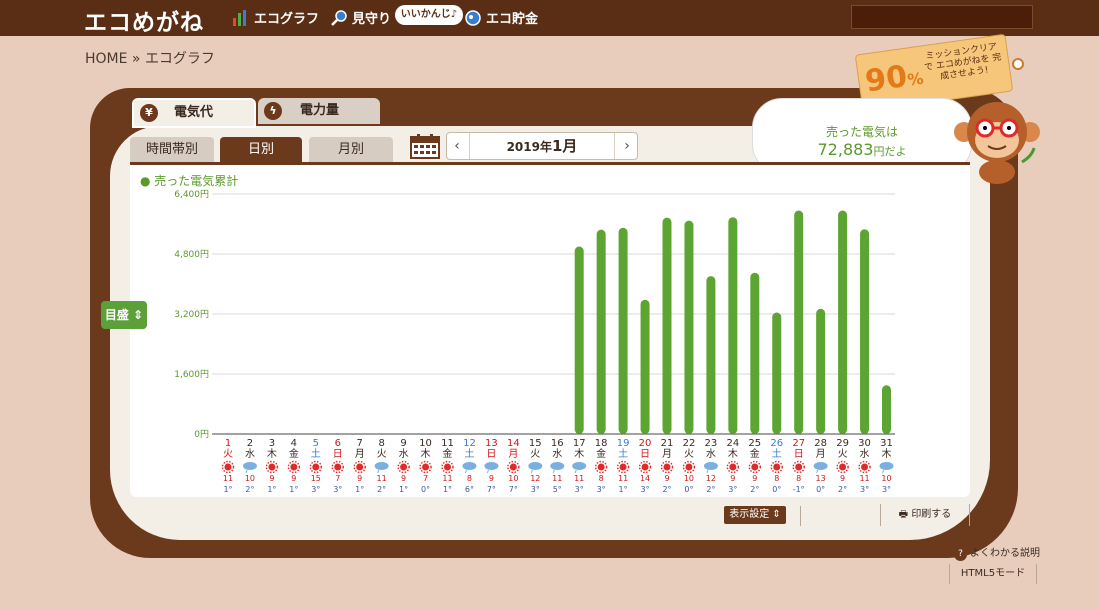  What do you see at coordinates (272, 443) in the screenshot?
I see `day-number: 3` at bounding box center [272, 443].